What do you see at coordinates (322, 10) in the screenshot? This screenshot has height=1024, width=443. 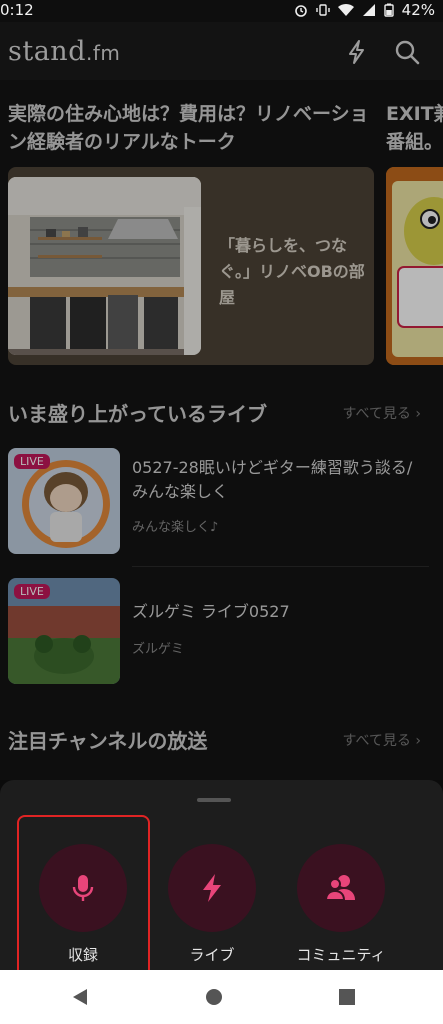 I see `vibrate-icon` at bounding box center [322, 10].